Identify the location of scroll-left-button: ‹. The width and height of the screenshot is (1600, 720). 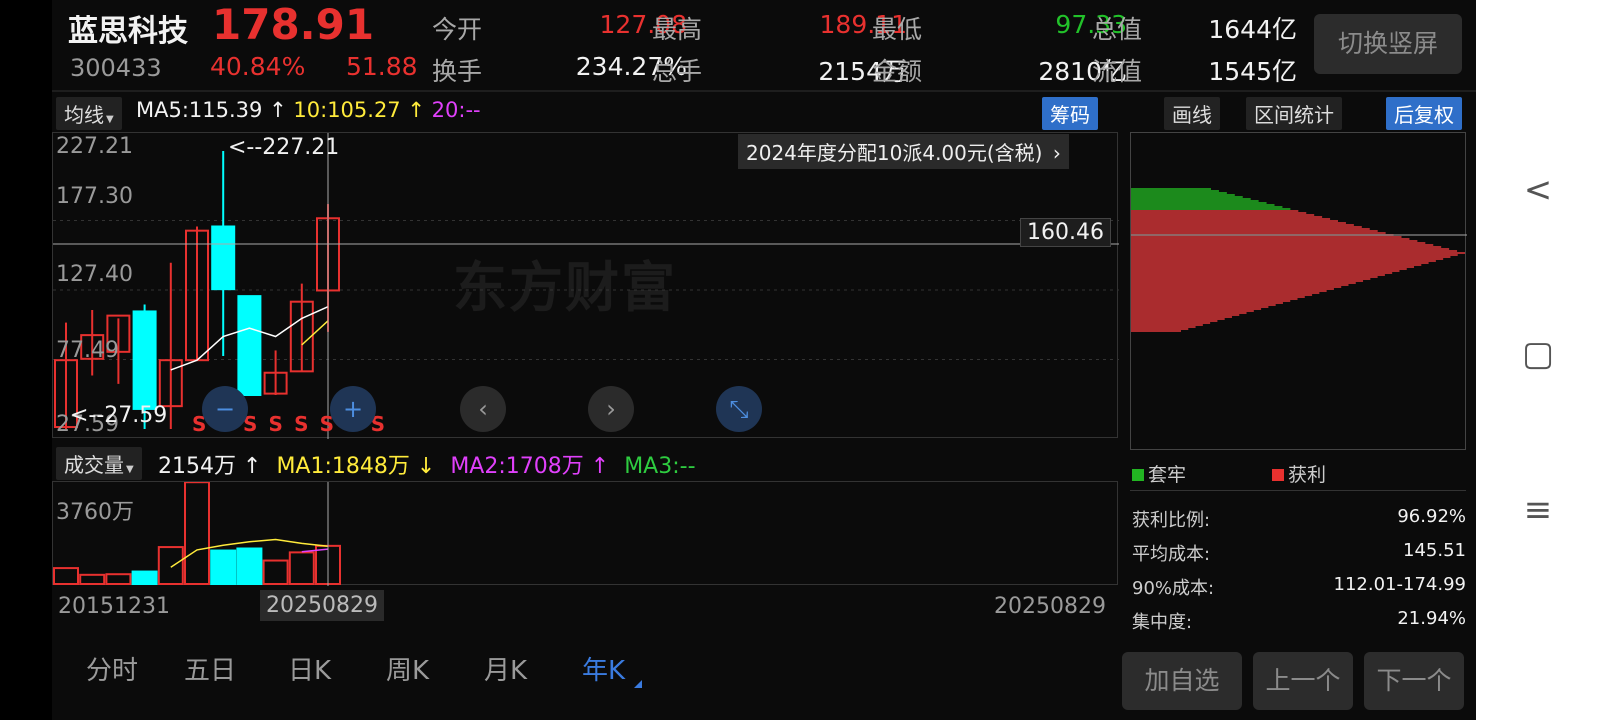
(483, 409).